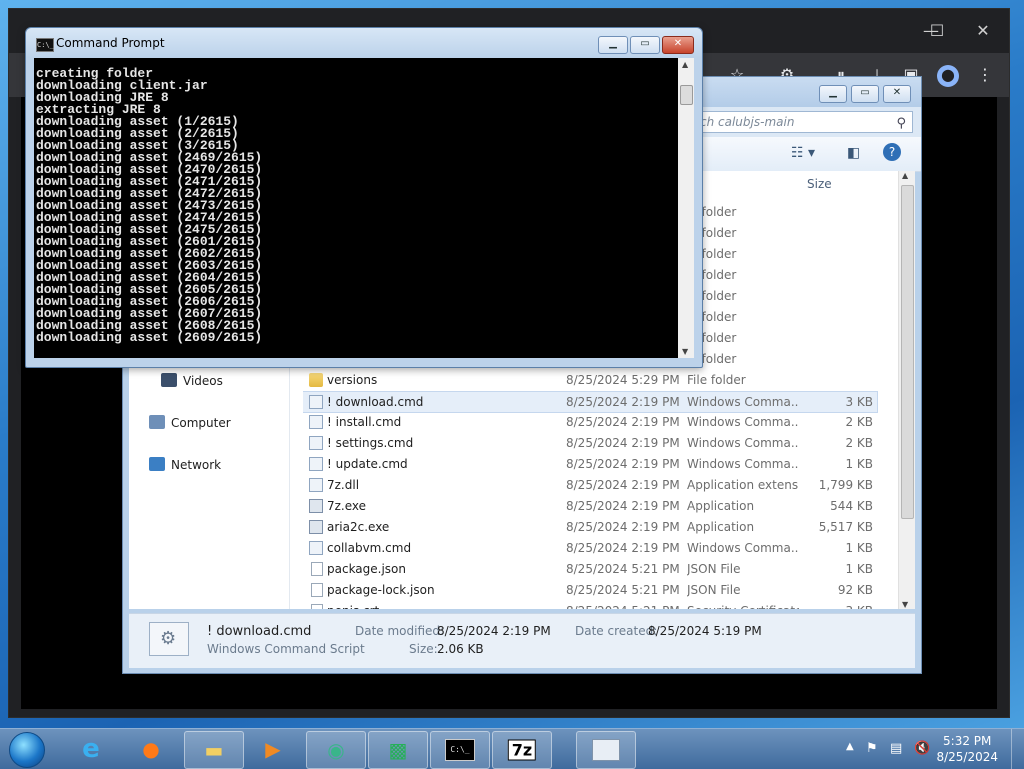  Describe the element at coordinates (613, 45) in the screenshot. I see `cmd-minimize-button: ▁` at that location.